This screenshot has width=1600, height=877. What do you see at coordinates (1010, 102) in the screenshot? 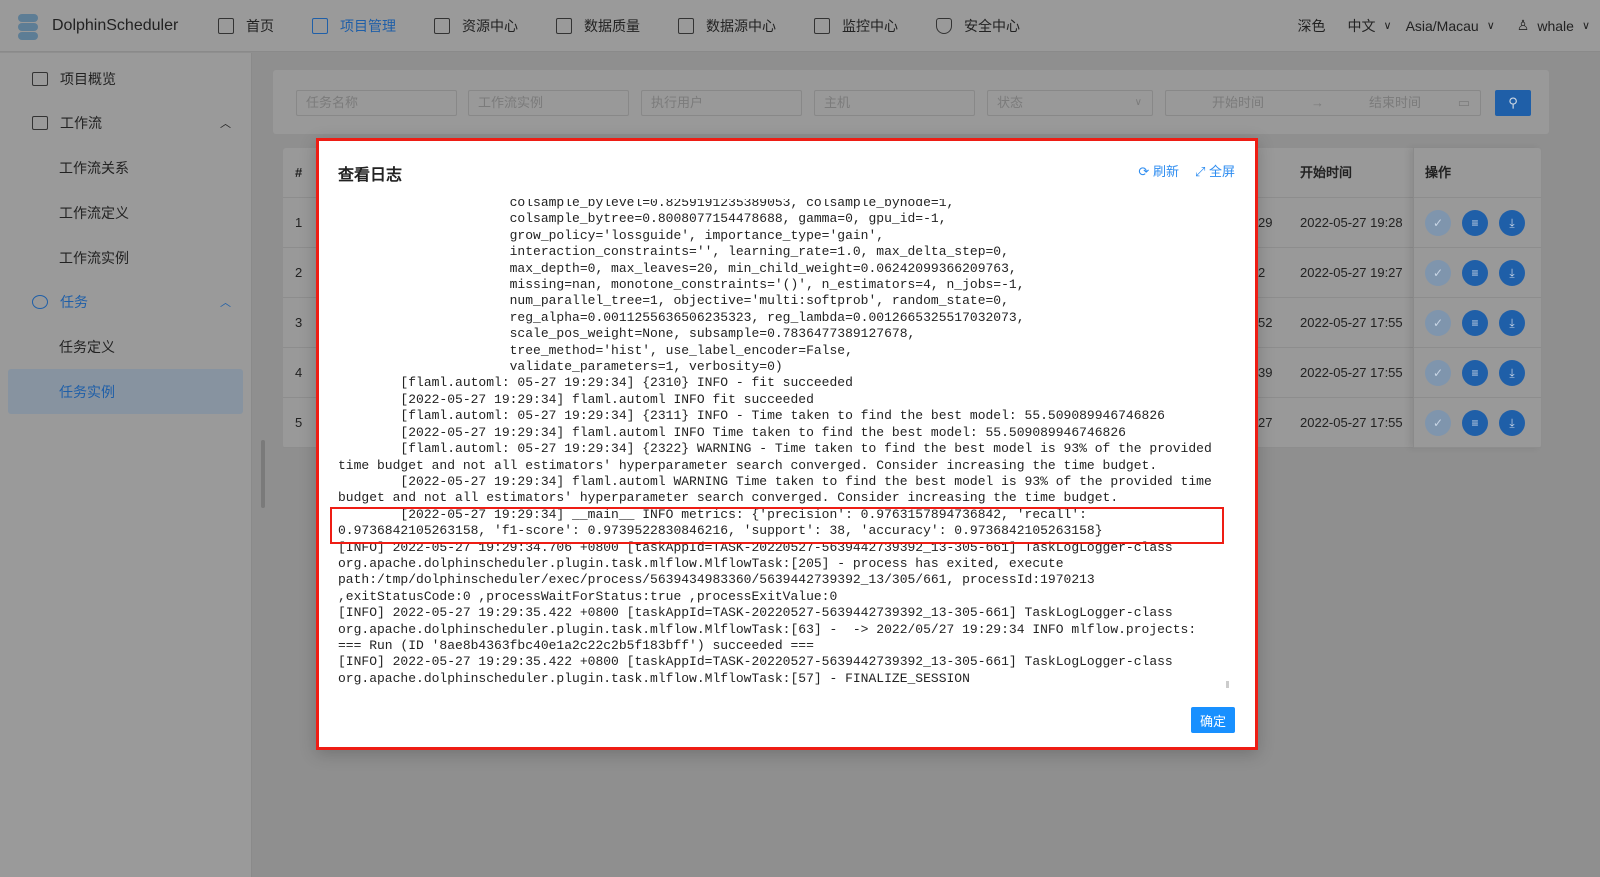
I see `state-placeholder: 状态` at bounding box center [1010, 102].